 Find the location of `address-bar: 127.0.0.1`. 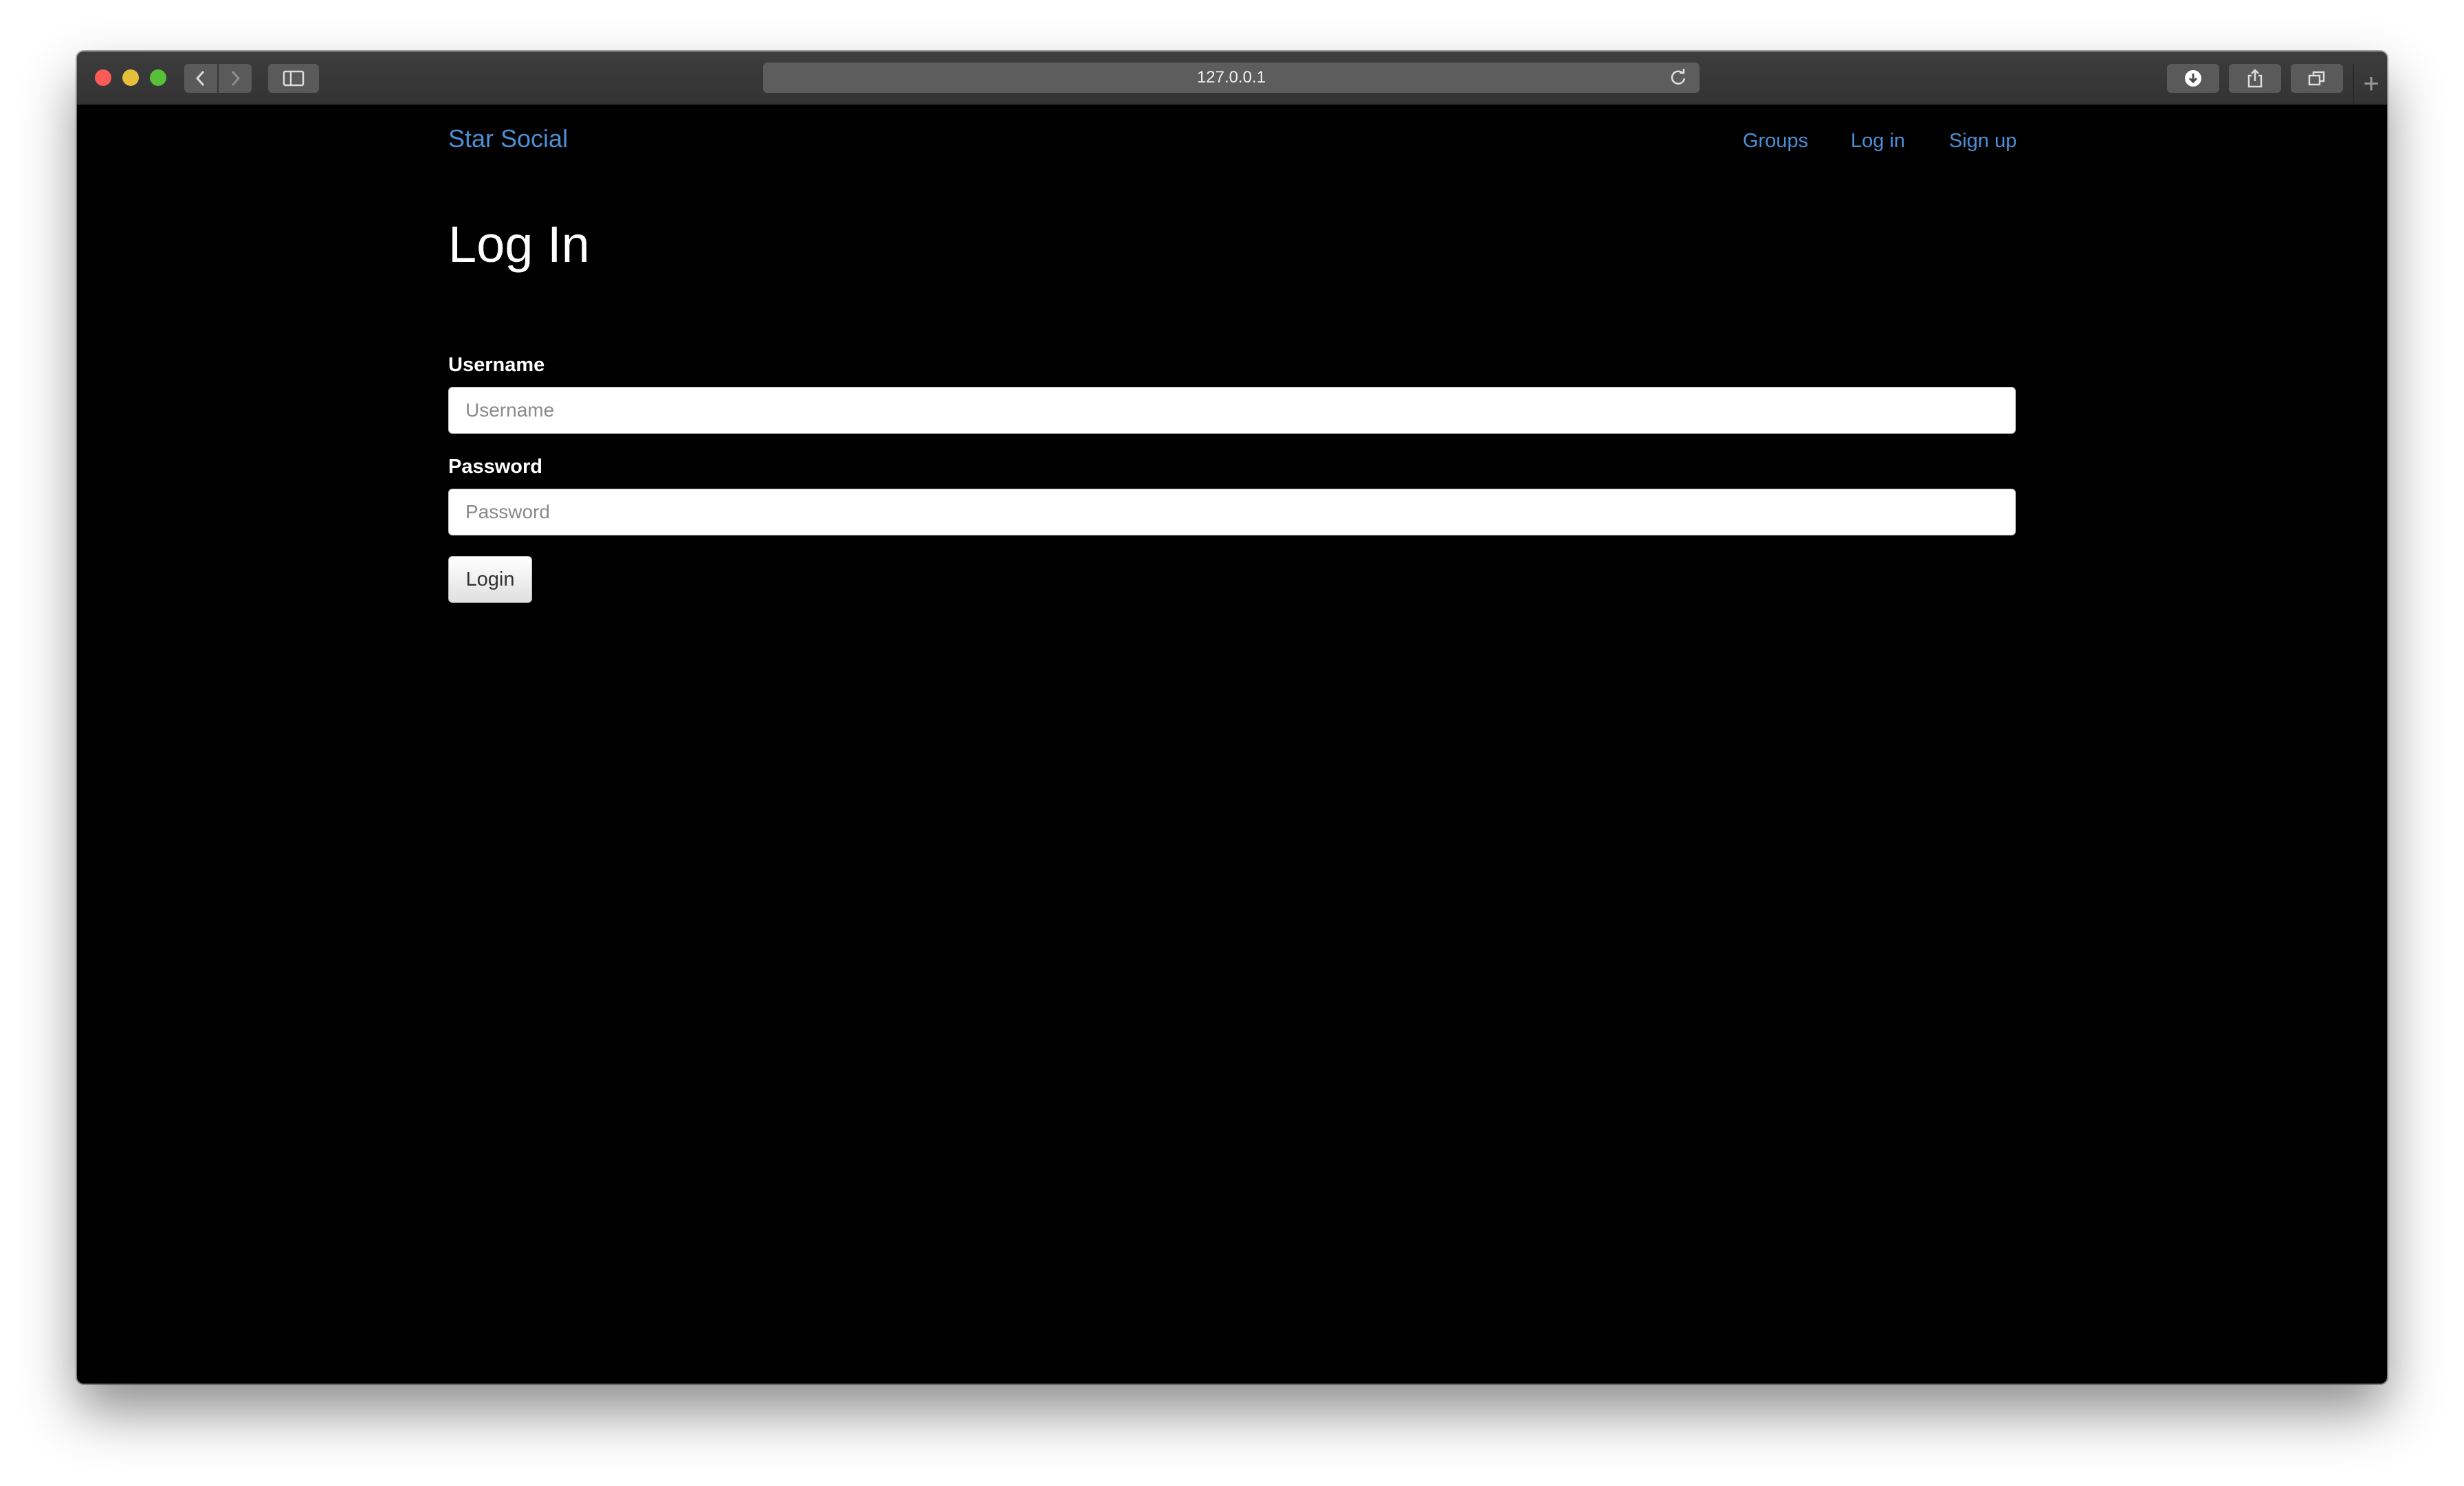

address-bar: 127.0.0.1 is located at coordinates (1231, 78).